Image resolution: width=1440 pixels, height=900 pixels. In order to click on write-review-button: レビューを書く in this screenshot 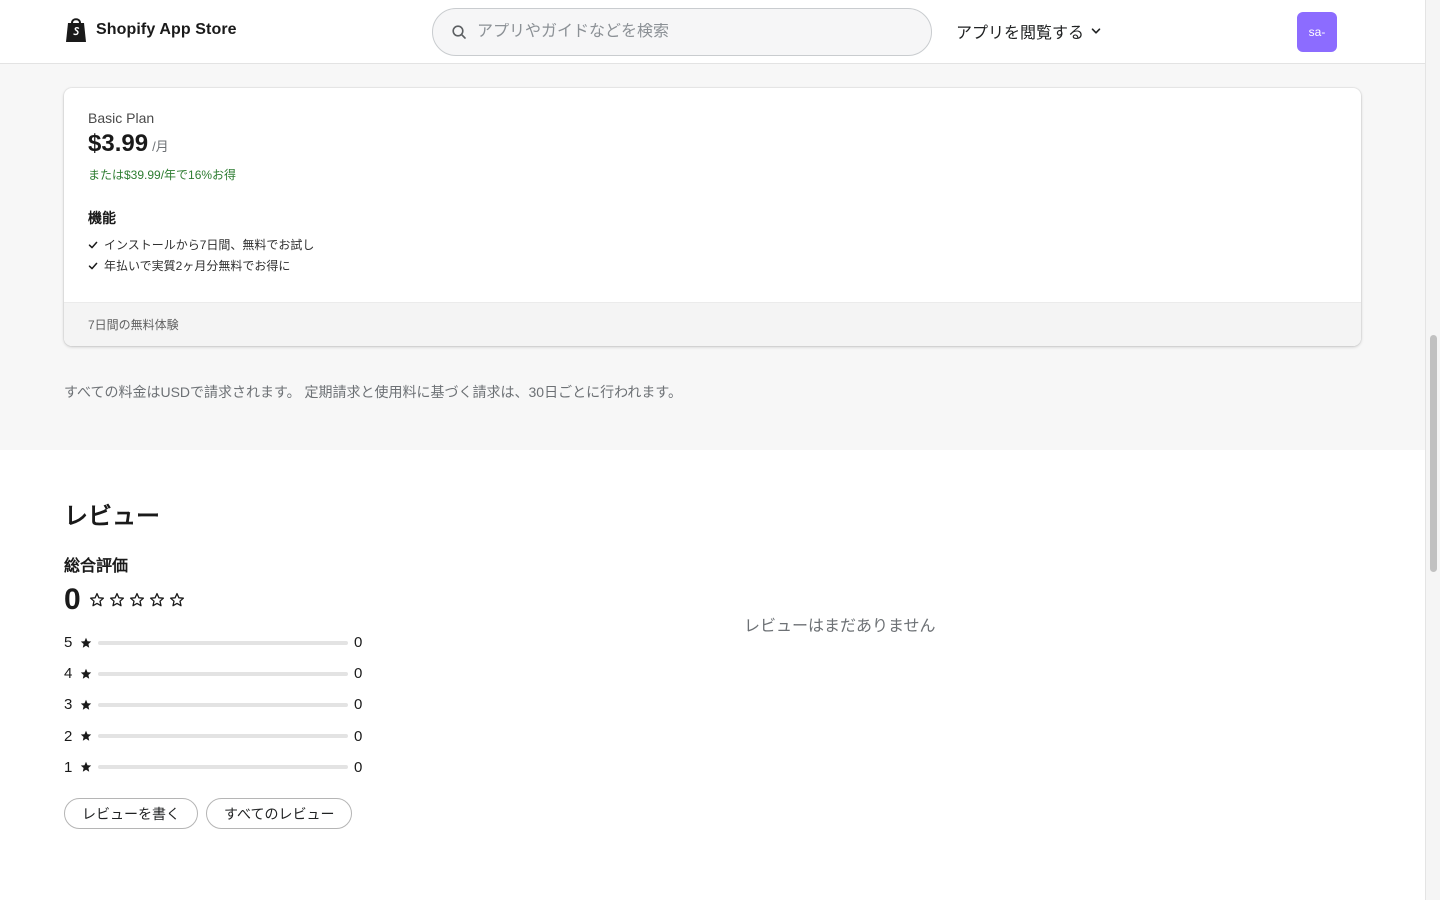, I will do `click(131, 813)`.